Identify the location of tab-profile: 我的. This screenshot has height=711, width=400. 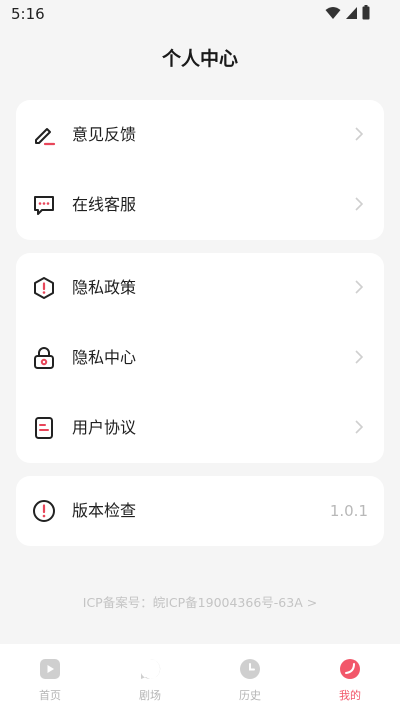
(350, 677).